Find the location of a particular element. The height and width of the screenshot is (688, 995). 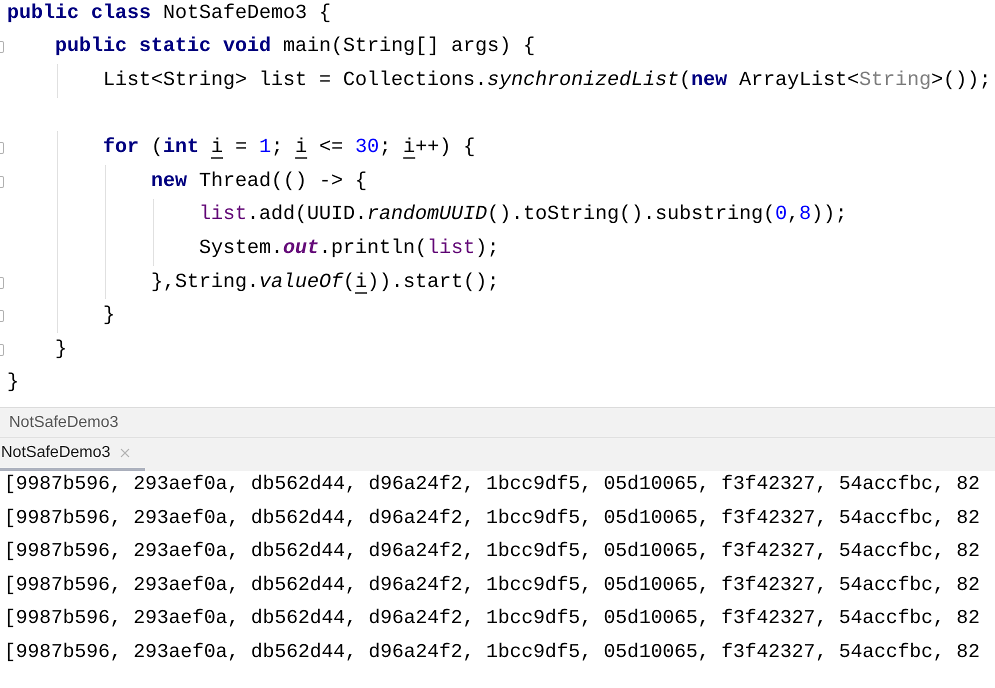

code-line: public class NotSafeDemo3 { is located at coordinates (169, 13).